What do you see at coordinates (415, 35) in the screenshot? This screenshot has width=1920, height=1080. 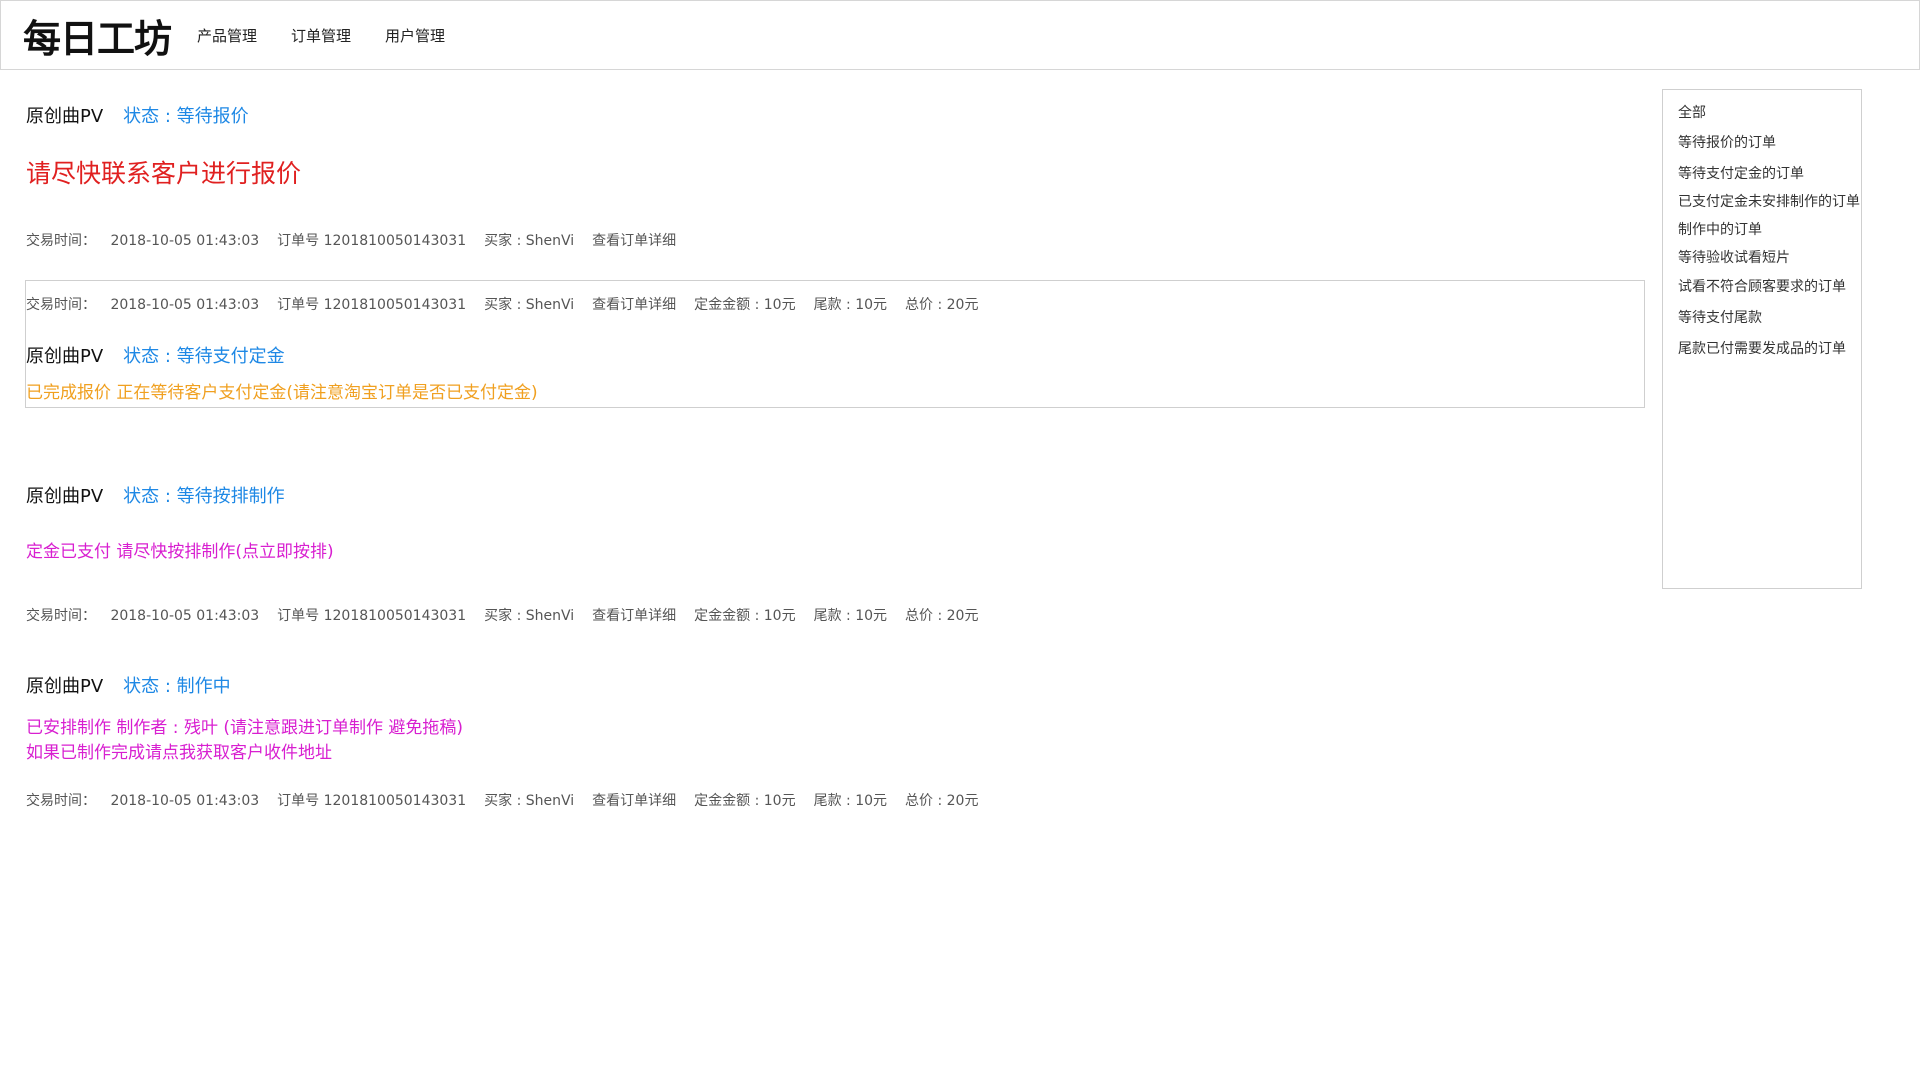 I see `nav-item-users: 用户管理` at bounding box center [415, 35].